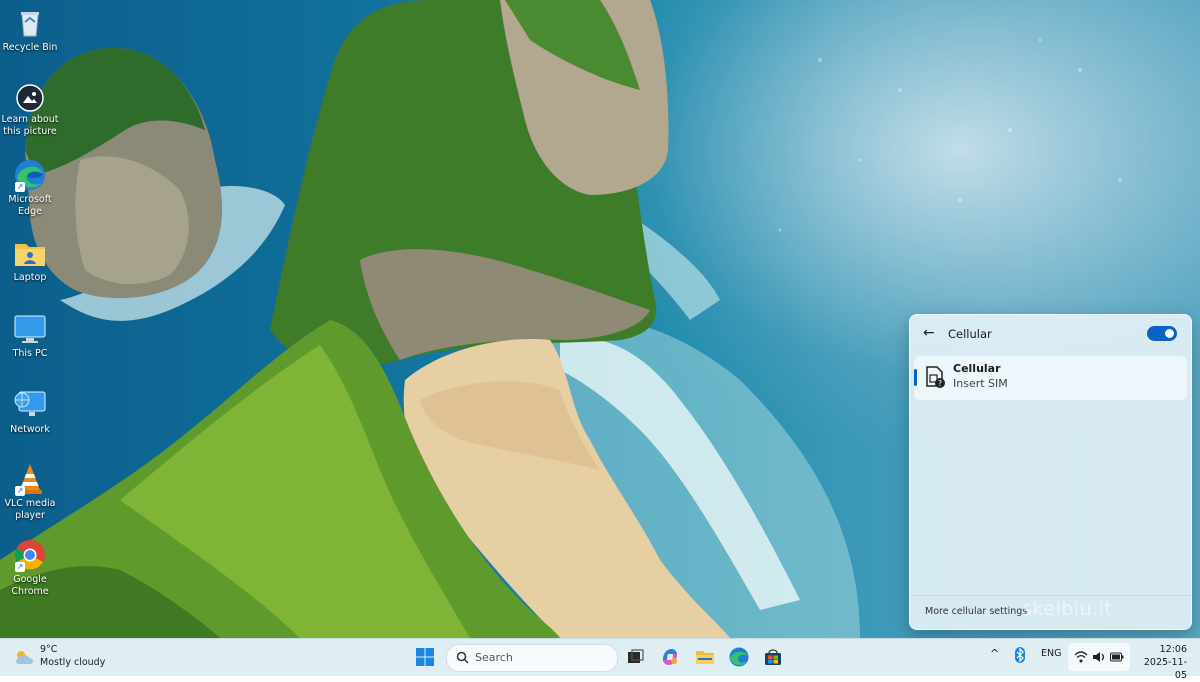 This screenshot has height=682, width=1200. What do you see at coordinates (462, 657) in the screenshot?
I see `search-icon` at bounding box center [462, 657].